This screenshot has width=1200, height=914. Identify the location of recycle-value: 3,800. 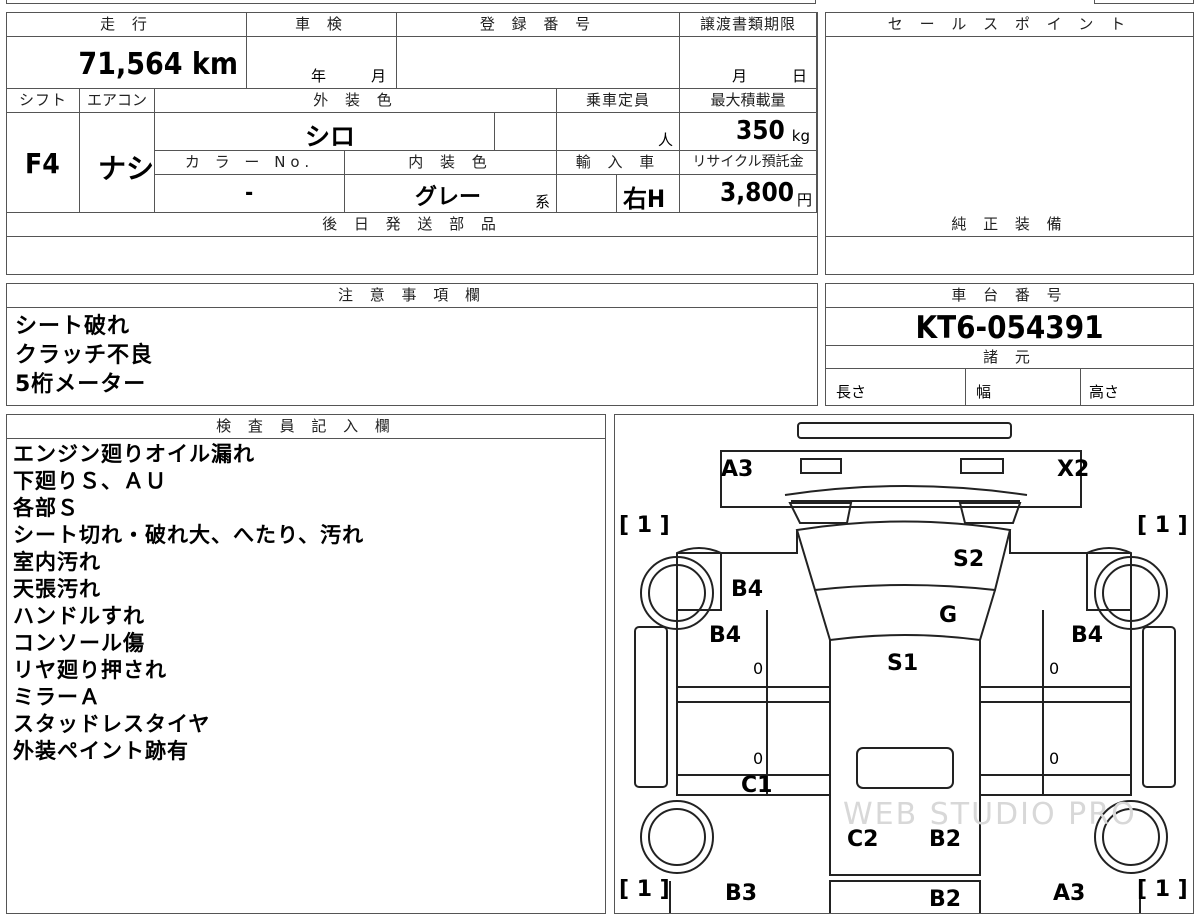
(757, 193).